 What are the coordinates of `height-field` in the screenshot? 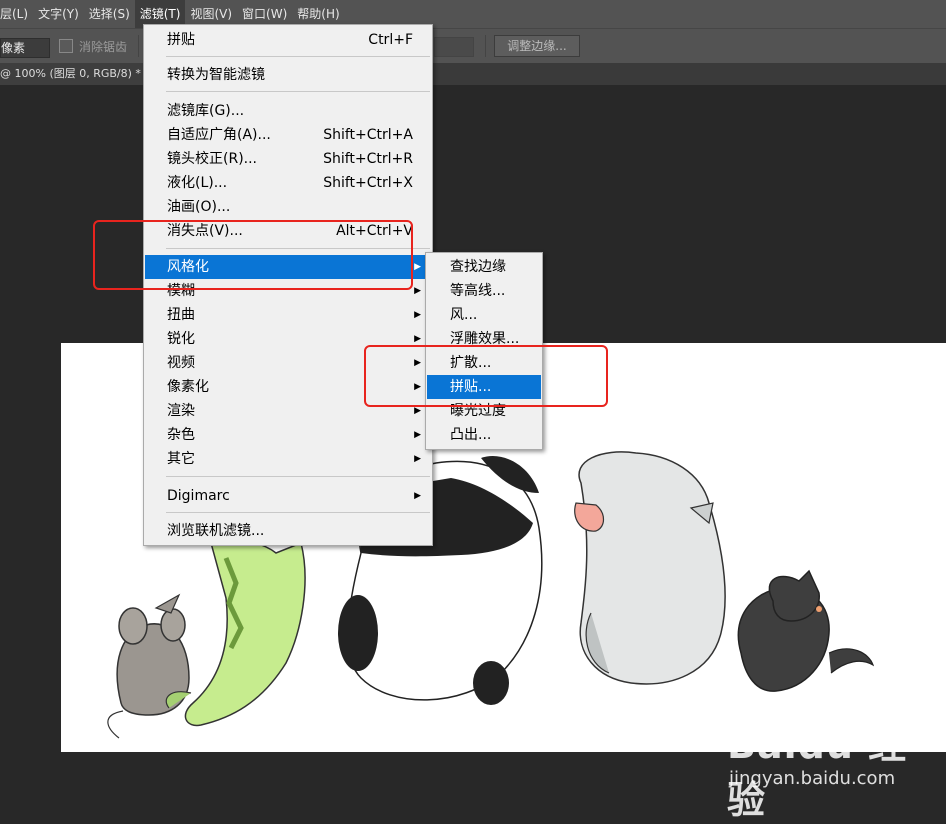 It's located at (454, 47).